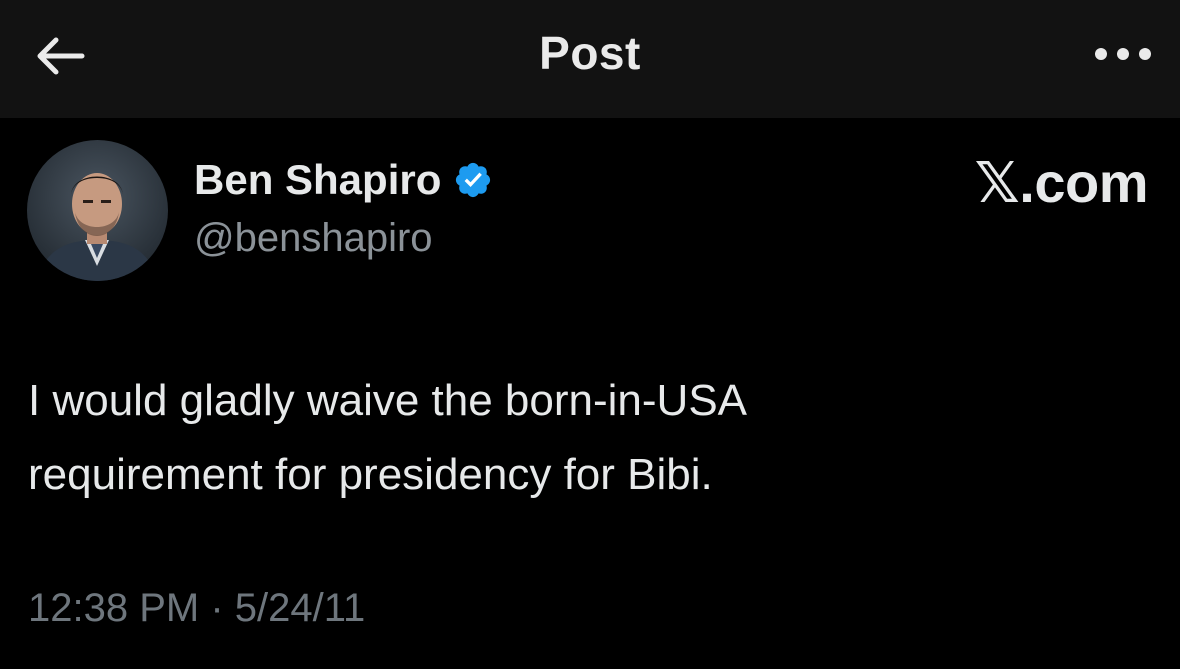 Image resolution: width=1180 pixels, height=669 pixels. I want to click on brand-watermark: 𝕏.com, so click(1061, 183).